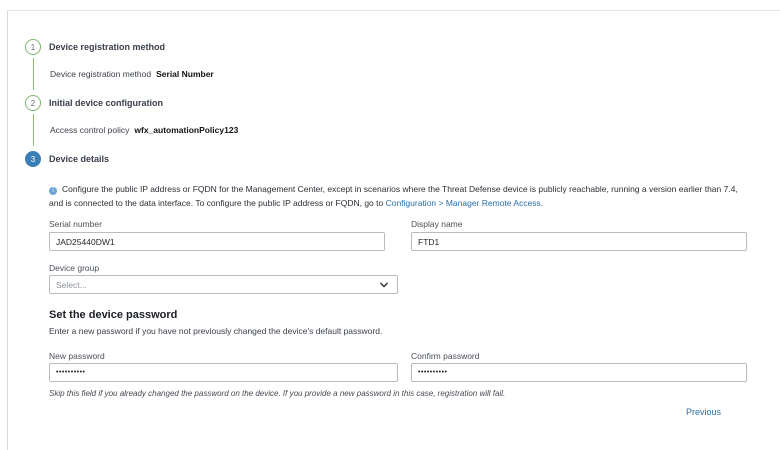 This screenshot has height=450, width=780. What do you see at coordinates (74, 268) in the screenshot?
I see `device-group-label: Device group` at bounding box center [74, 268].